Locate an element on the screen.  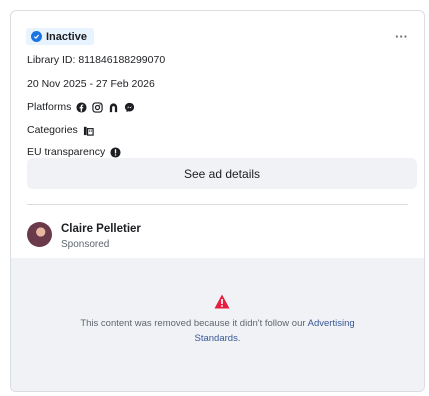
date-range: 20 Nov 2025 - 27 Feb 2026 is located at coordinates (91, 84).